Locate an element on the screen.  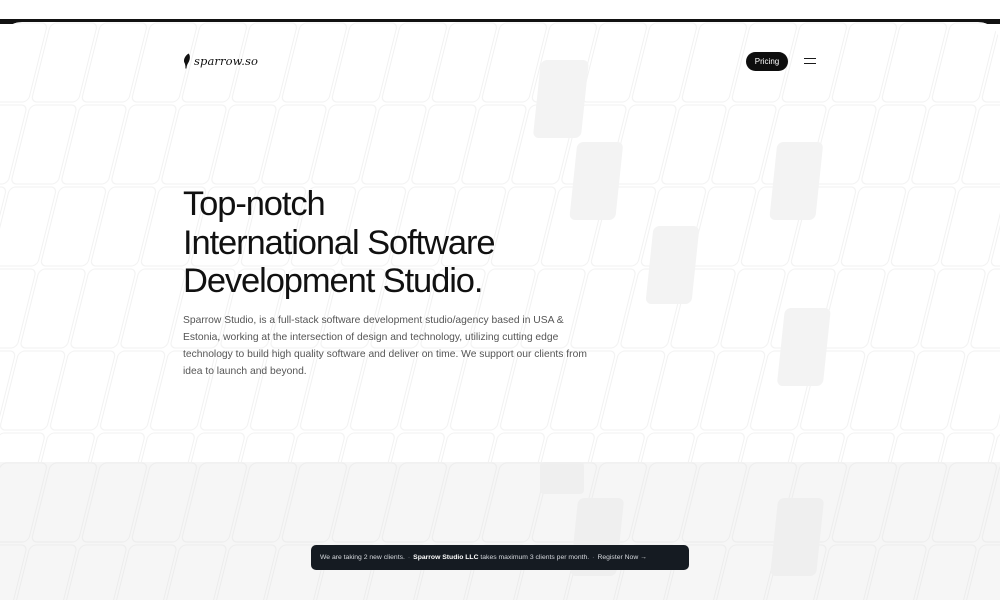
brand-logo-link: sparrow.so is located at coordinates (220, 61).